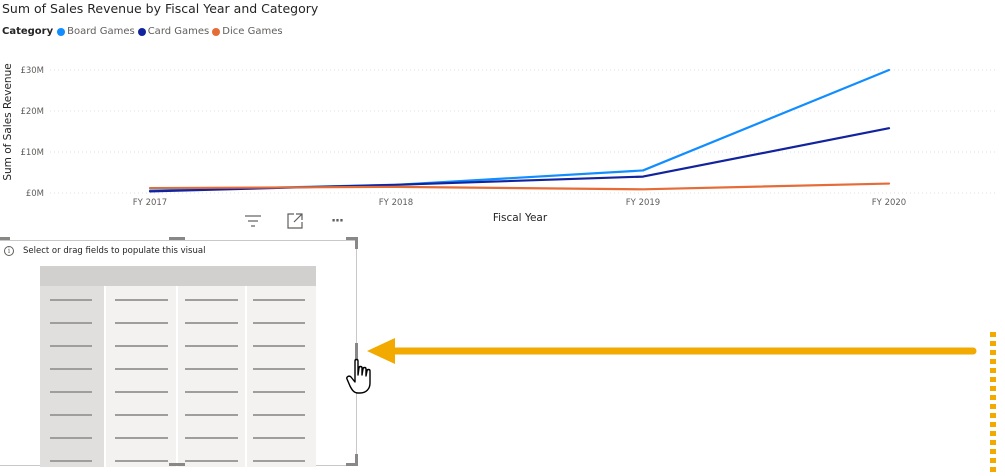 This screenshot has width=1005, height=476. What do you see at coordinates (356, 243) in the screenshot?
I see `resize-handle-top-right-vertical` at bounding box center [356, 243].